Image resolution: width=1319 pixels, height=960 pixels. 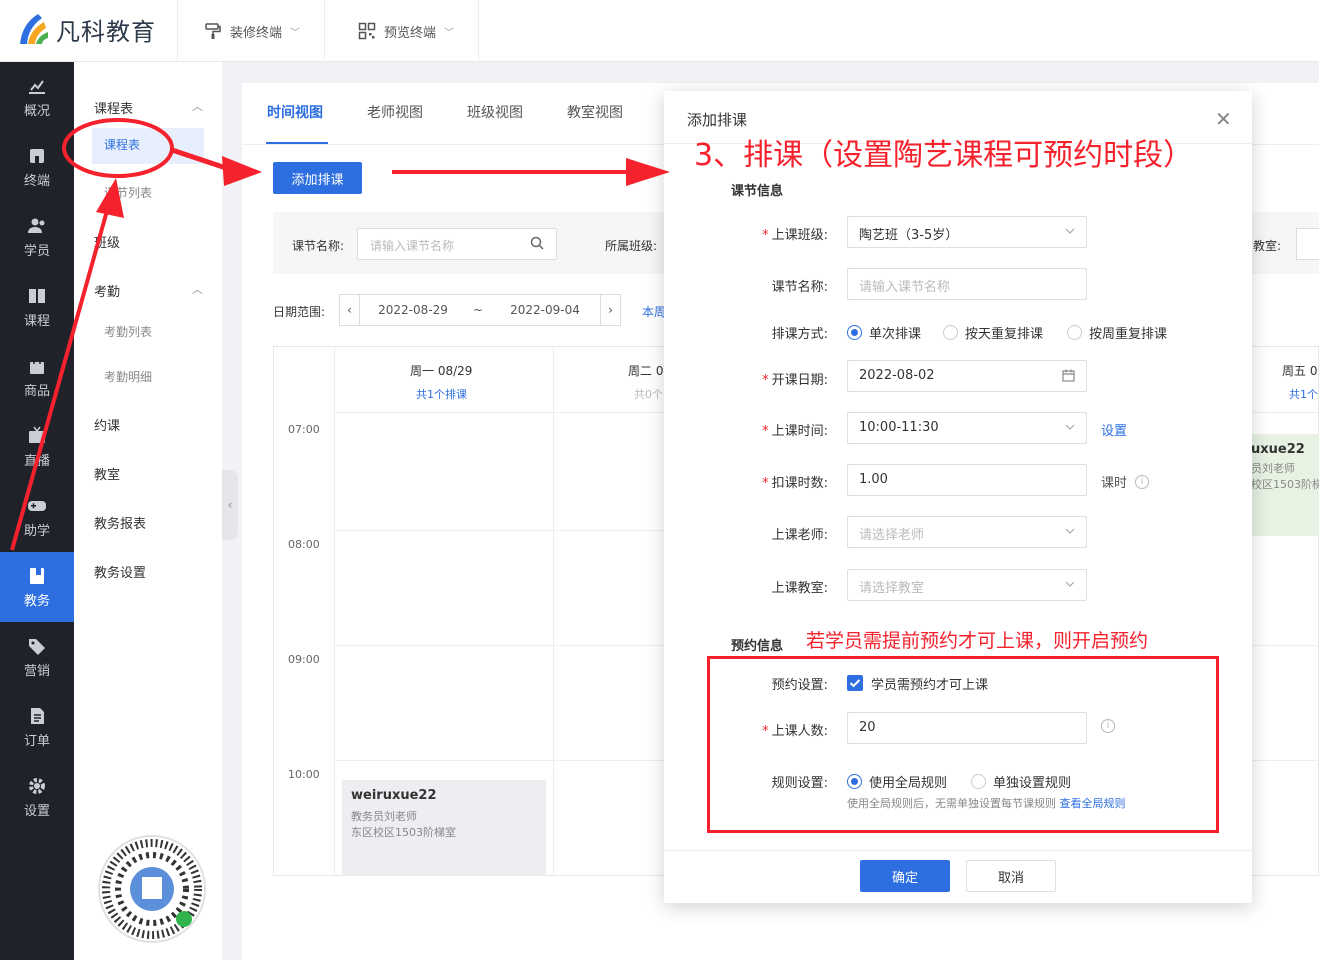 What do you see at coordinates (967, 284) in the screenshot?
I see `lesson-name-input: 请输入课节名称` at bounding box center [967, 284].